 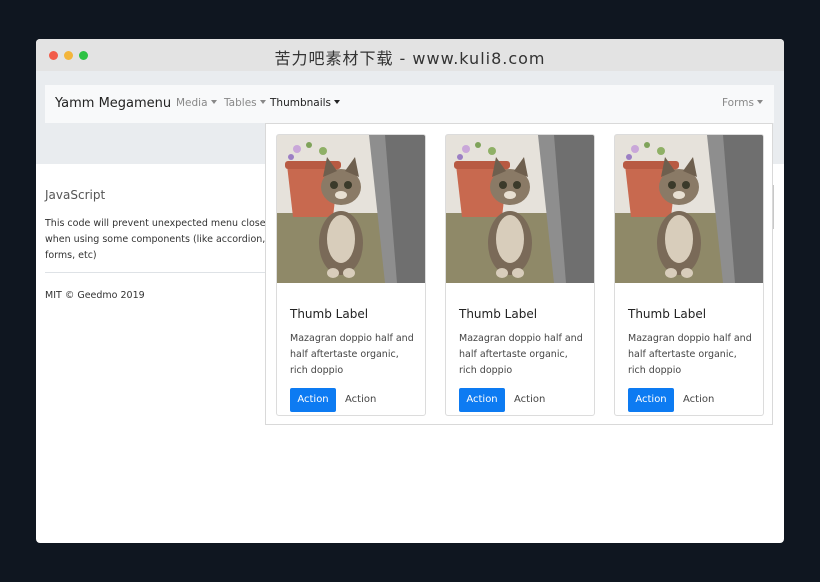 I want to click on nav-forms: Forms, so click(x=742, y=103).